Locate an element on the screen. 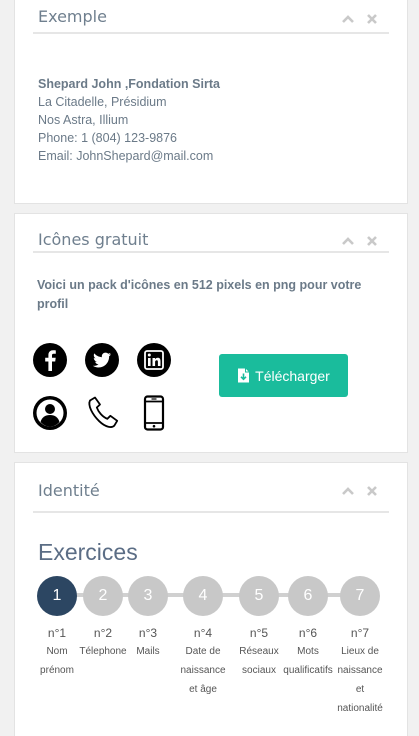 The image size is (419, 736). contact-line2: Nos Astra, Illium is located at coordinates (83, 120).